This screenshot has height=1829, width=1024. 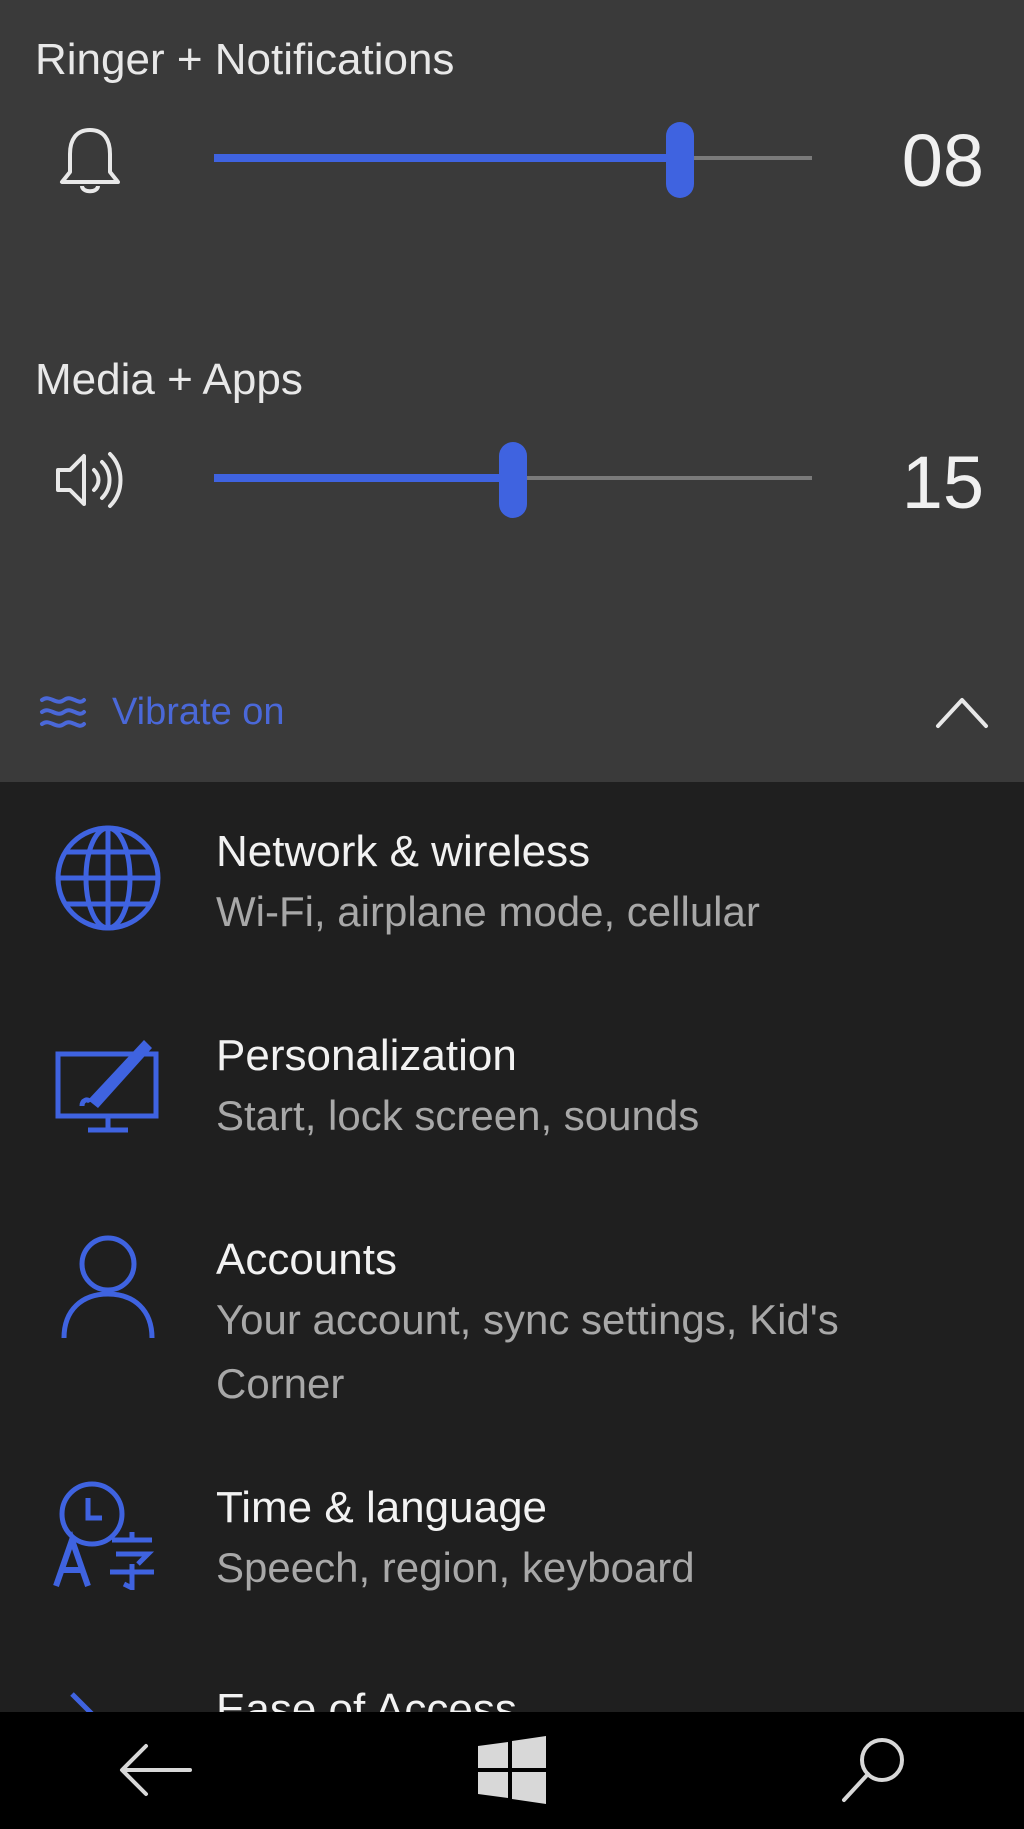 I want to click on settings-item-description: Speech, region, keyboard, so click(x=455, y=1567).